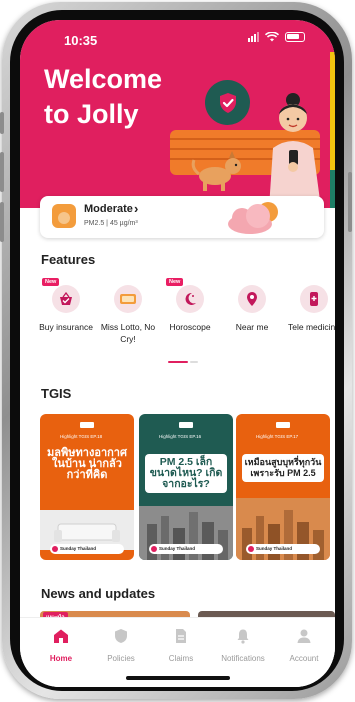 This screenshot has width=355, height=702. What do you see at coordinates (121, 645) in the screenshot?
I see `nav-policies: Policies` at bounding box center [121, 645].